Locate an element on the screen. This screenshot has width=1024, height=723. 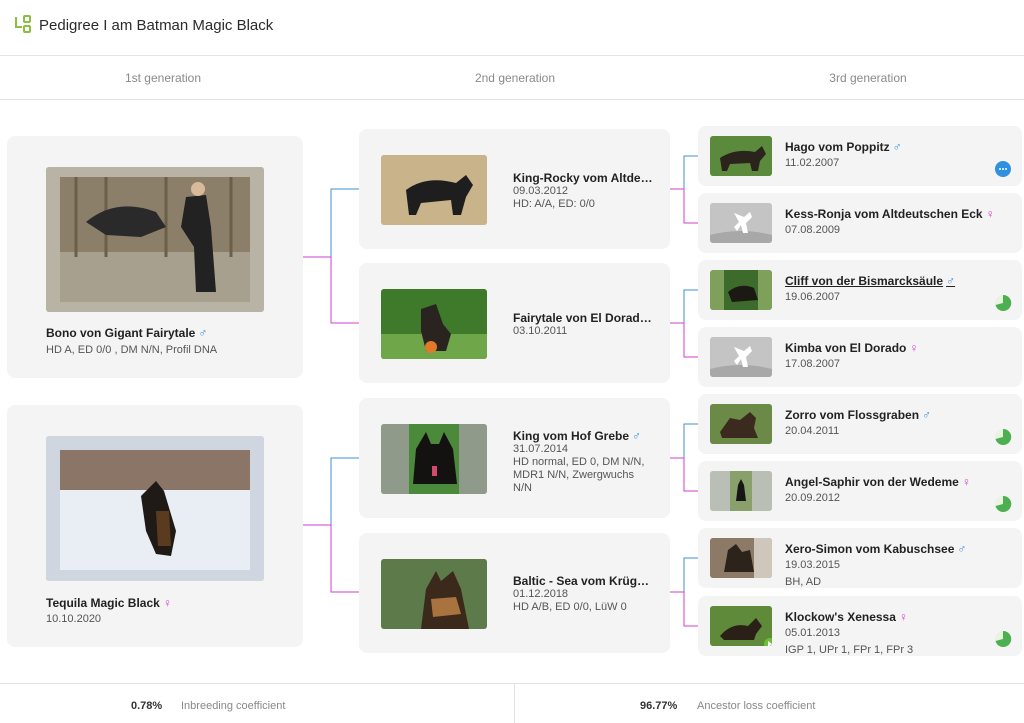
ancestor-name: Zorro vom Flossgraben ♂ is located at coordinates (858, 415).